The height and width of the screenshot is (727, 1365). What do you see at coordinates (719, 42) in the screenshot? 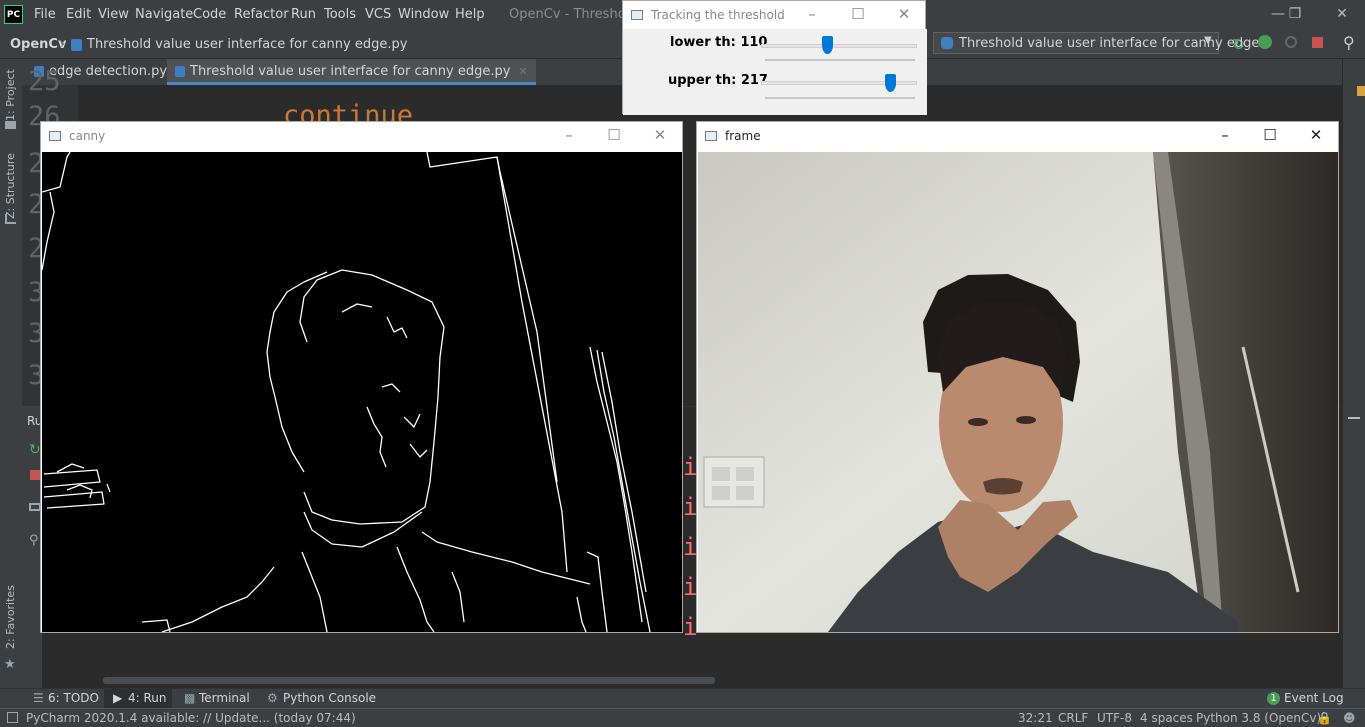
I see `lower-threshold-label: lower th: 110` at bounding box center [719, 42].